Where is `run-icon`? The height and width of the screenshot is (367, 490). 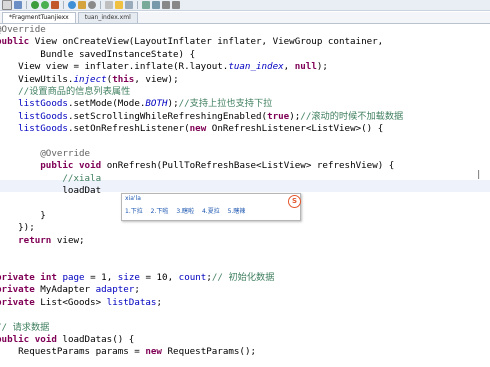
run-icon is located at coordinates (45, 5).